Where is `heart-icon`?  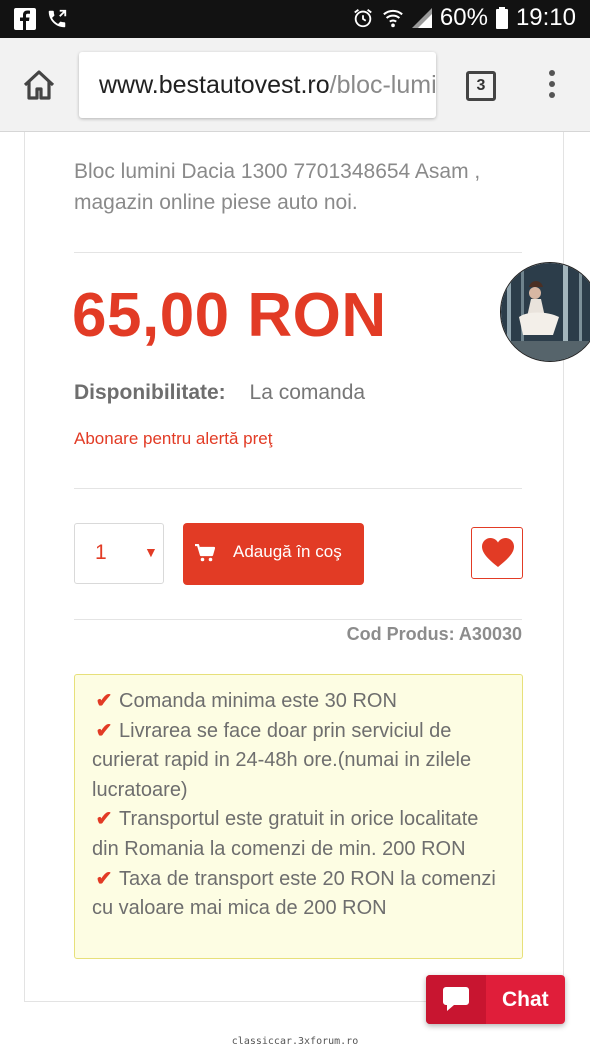
heart-icon is located at coordinates (498, 552).